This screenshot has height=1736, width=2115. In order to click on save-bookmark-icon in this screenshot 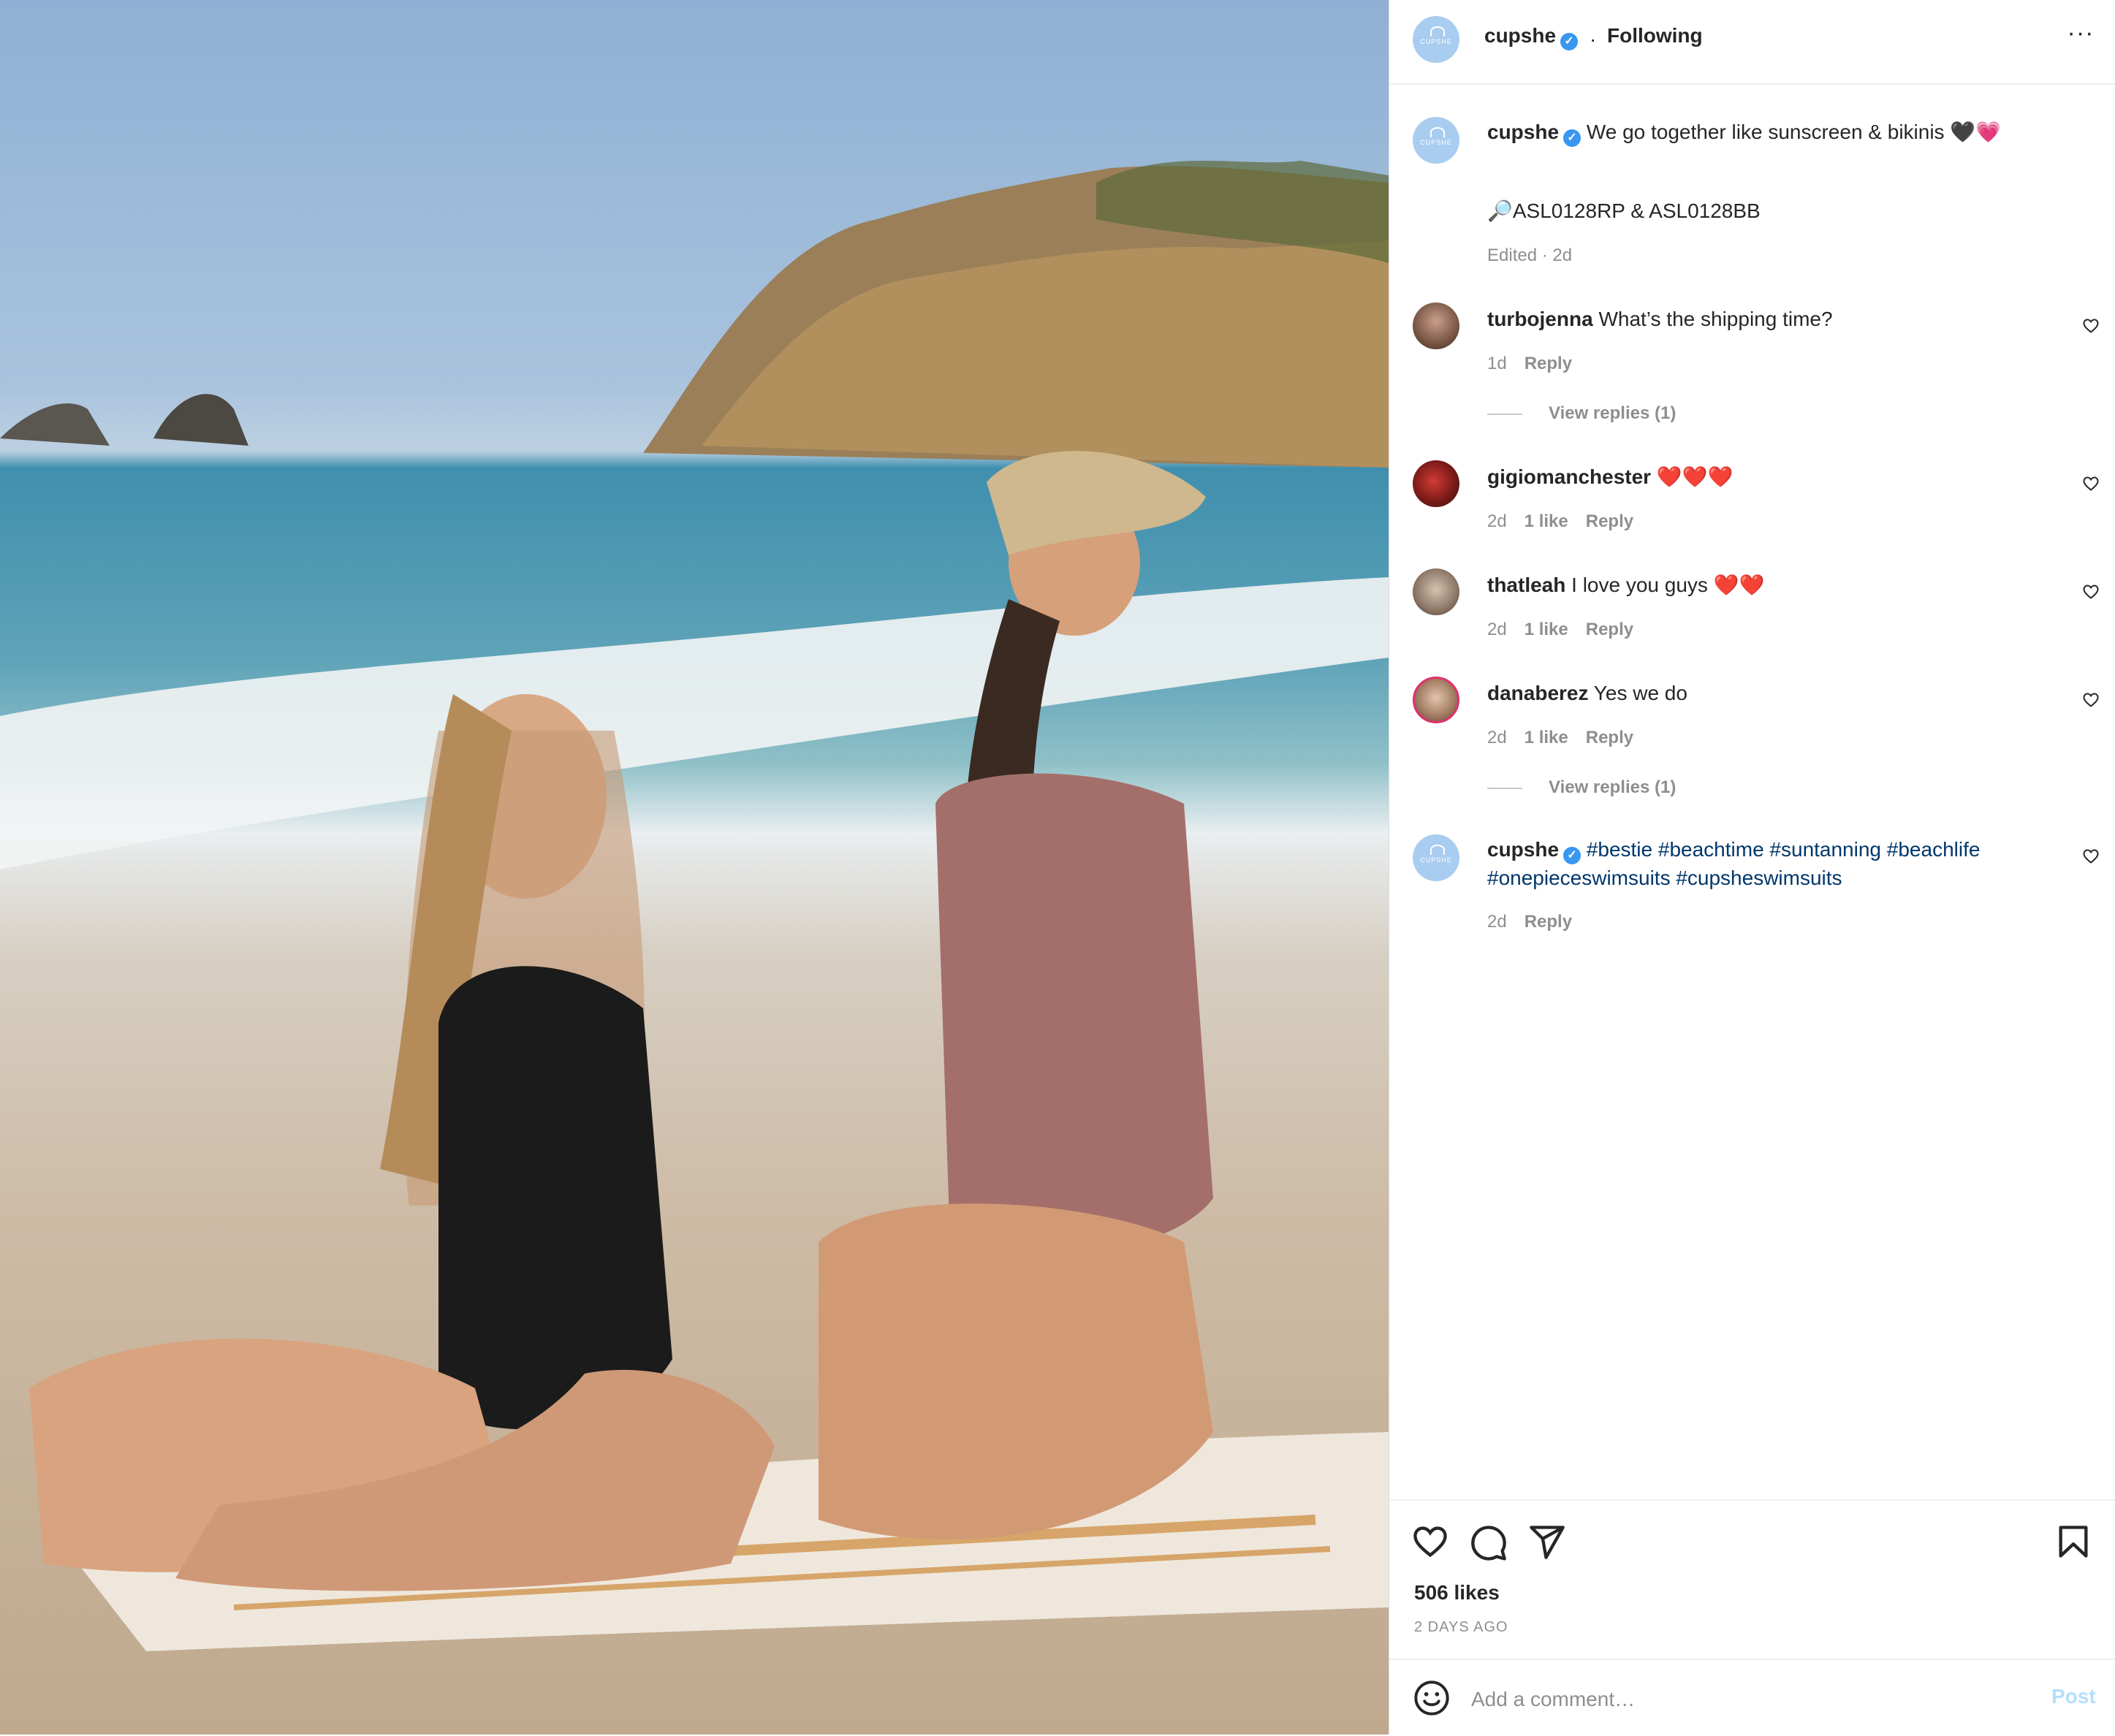, I will do `click(2073, 1542)`.